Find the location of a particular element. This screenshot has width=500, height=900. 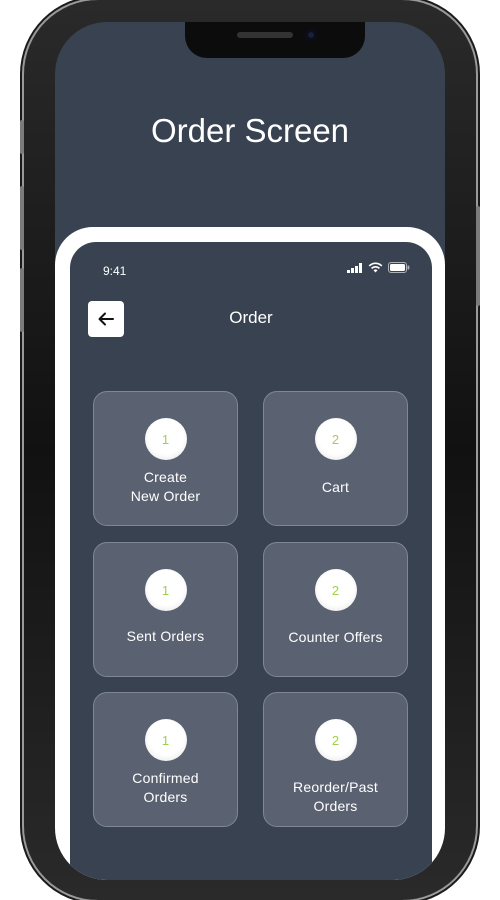

header-title: Order is located at coordinates (251, 317).